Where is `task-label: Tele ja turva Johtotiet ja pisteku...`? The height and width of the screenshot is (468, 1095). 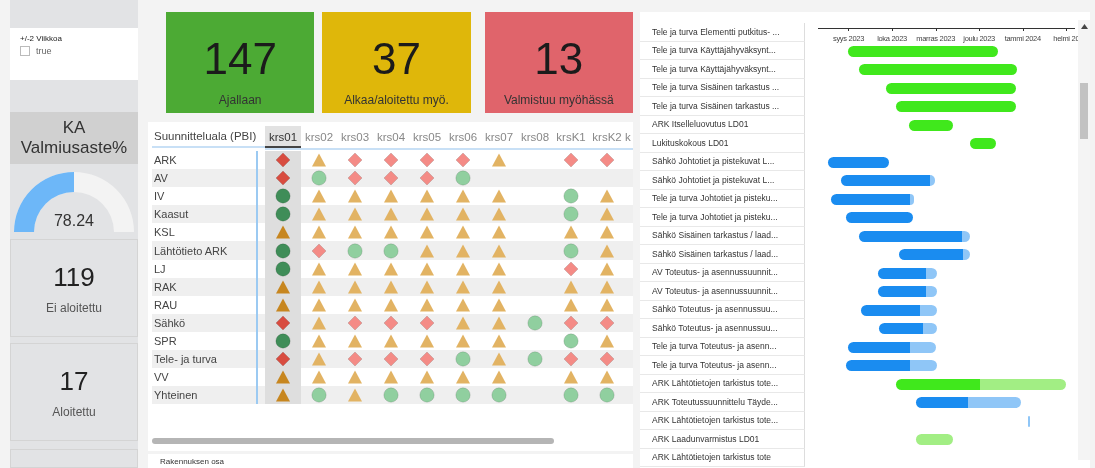 task-label: Tele ja turva Johtotiet ja pisteku... is located at coordinates (722, 217).